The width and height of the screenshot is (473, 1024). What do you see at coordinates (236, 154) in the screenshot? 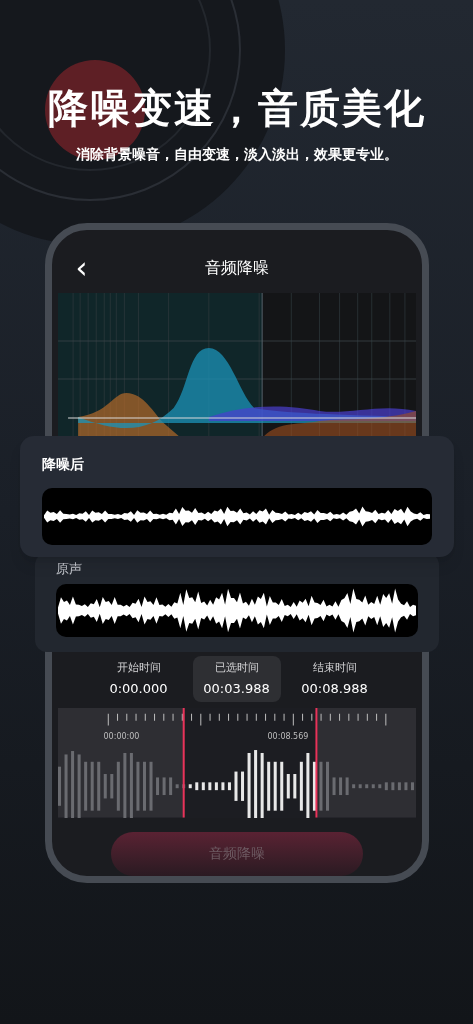
I see `subtitle: 消除背景噪音，自由变速，淡入淡出，效果更专业。` at bounding box center [236, 154].